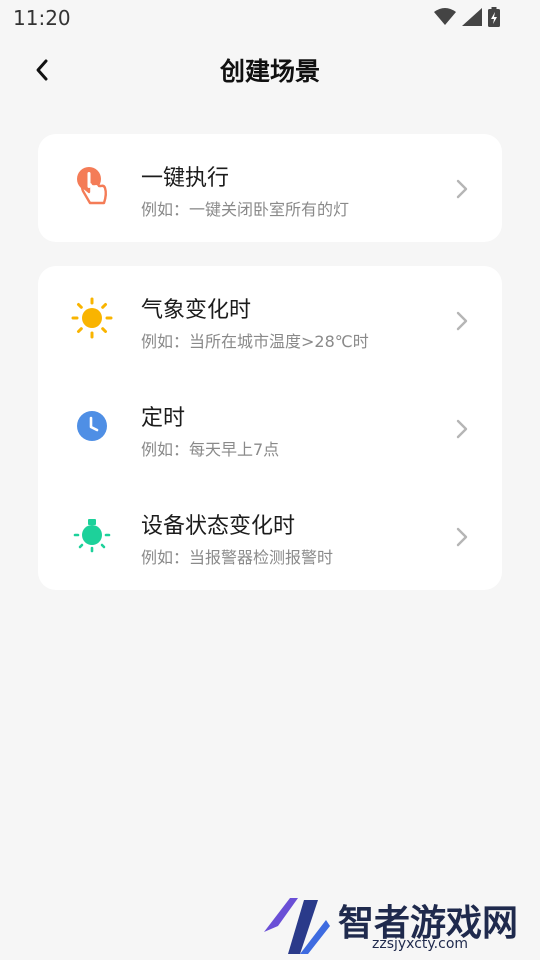 The width and height of the screenshot is (540, 960). I want to click on app-bar: 创建场景, so click(270, 71).